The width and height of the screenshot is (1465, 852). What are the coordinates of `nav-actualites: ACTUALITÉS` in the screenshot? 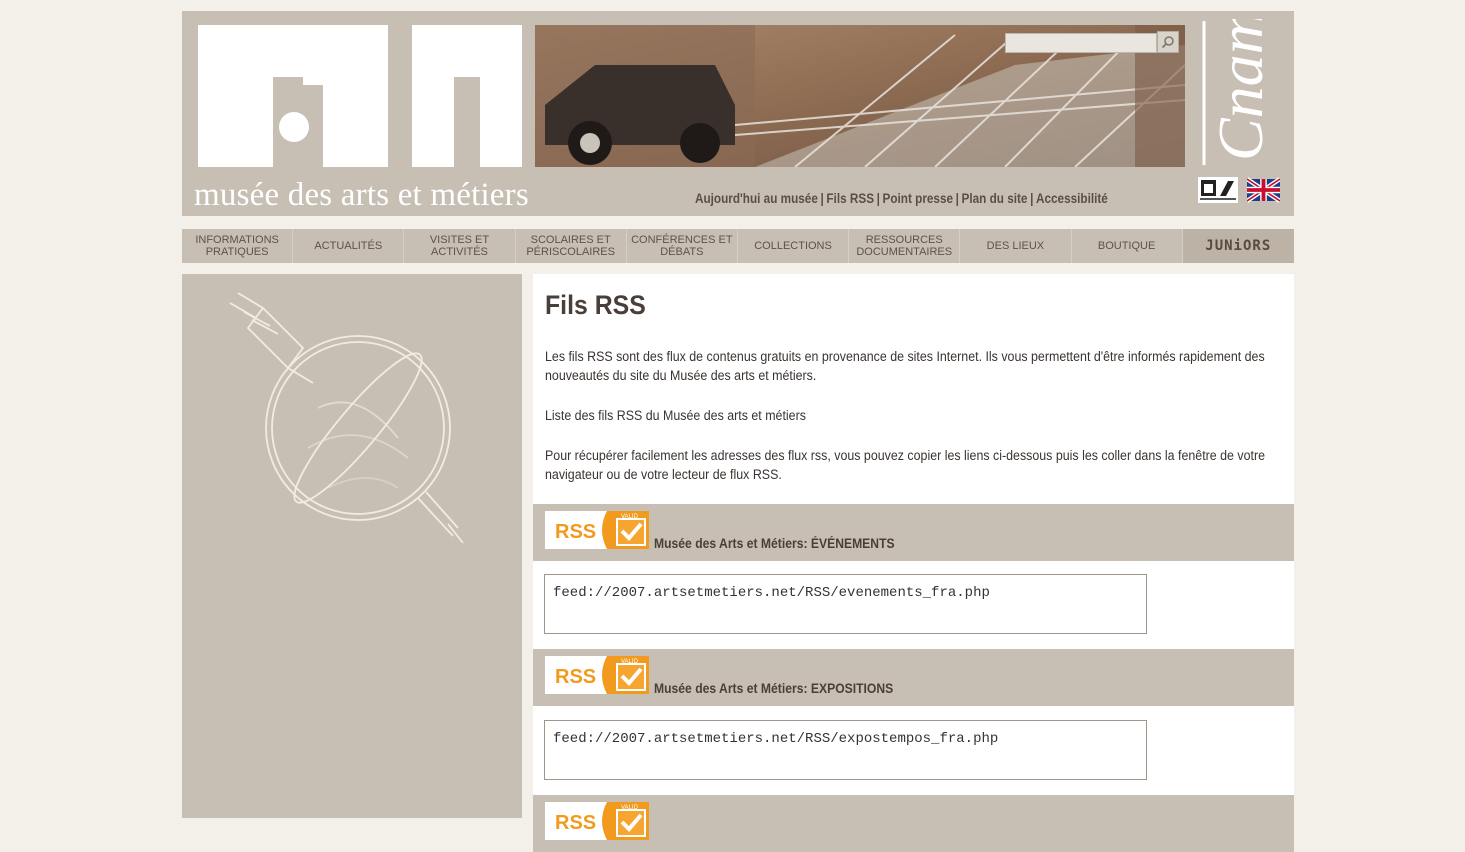 It's located at (349, 246).